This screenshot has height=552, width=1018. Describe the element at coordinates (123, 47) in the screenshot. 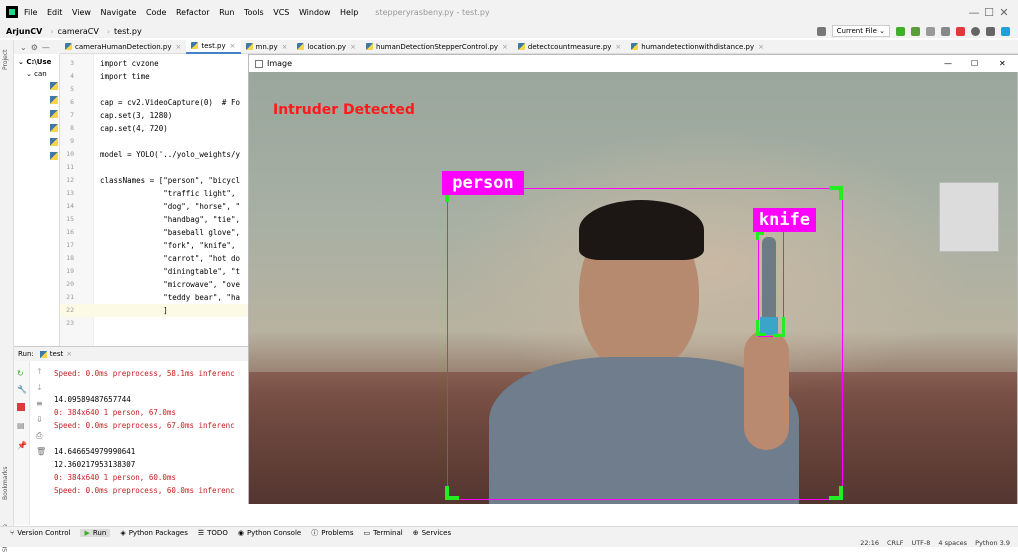

I see `tab-camerahumandetection: cameraHumanDetection.py ×` at that location.